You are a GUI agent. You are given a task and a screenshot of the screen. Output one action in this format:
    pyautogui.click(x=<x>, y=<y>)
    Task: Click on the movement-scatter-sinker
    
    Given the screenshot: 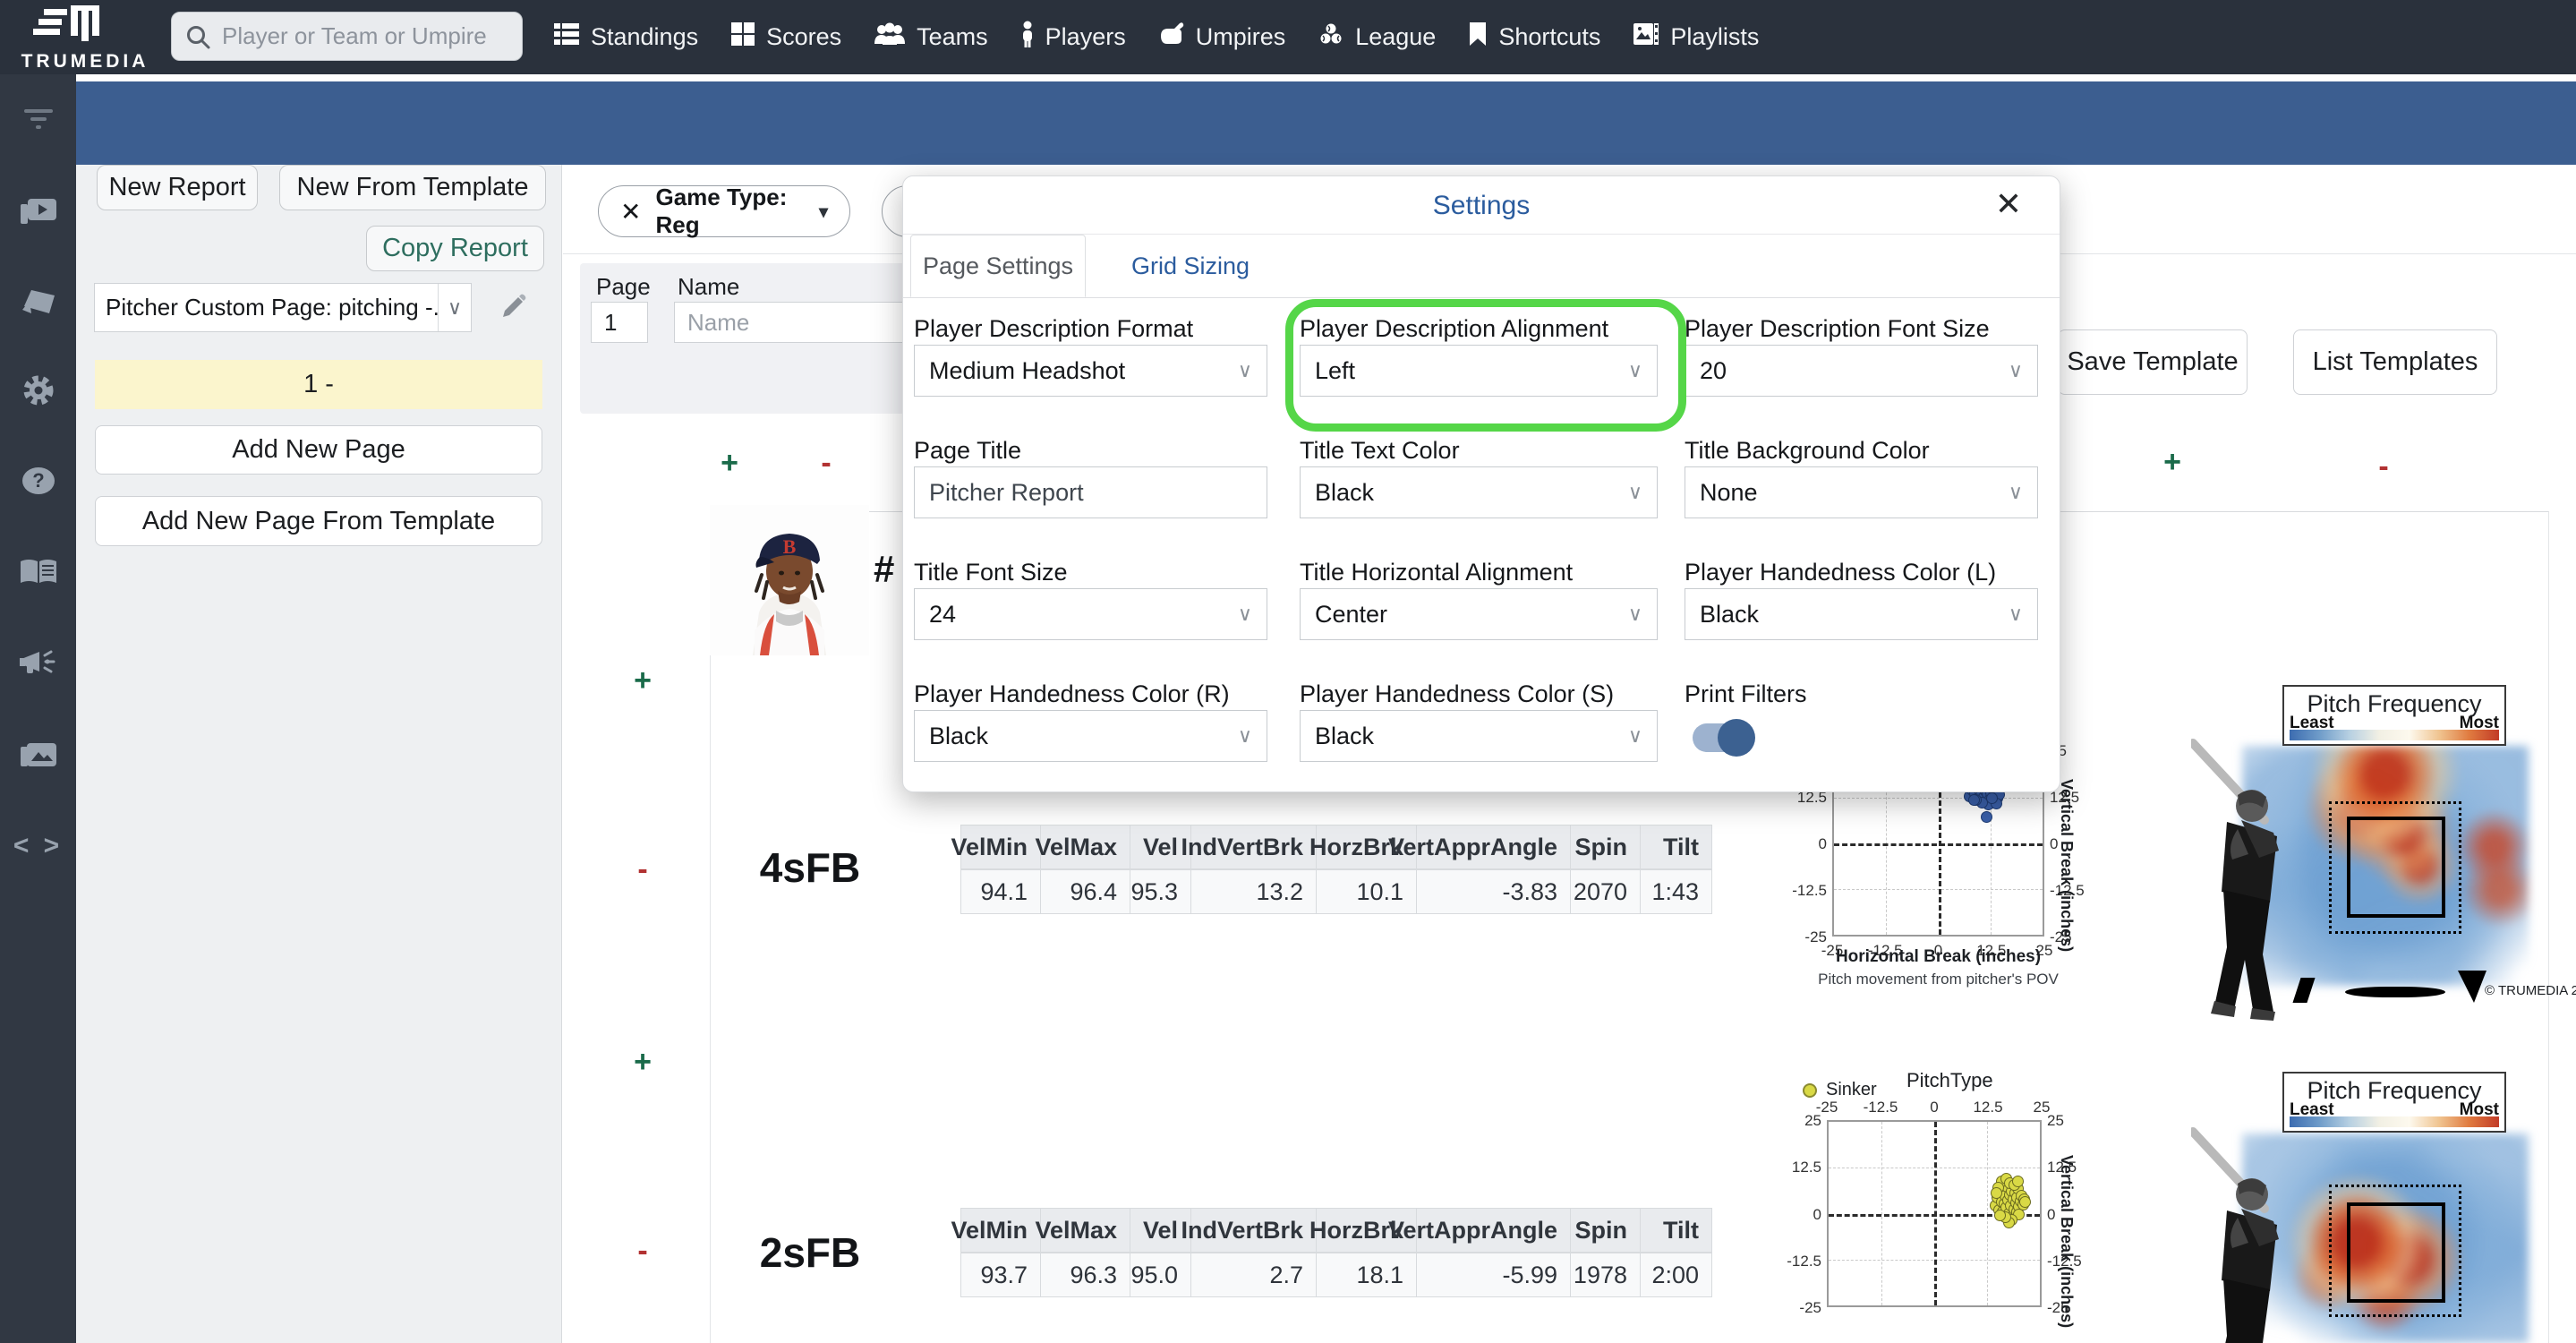 What is the action you would take?
    pyautogui.click(x=1934, y=1213)
    